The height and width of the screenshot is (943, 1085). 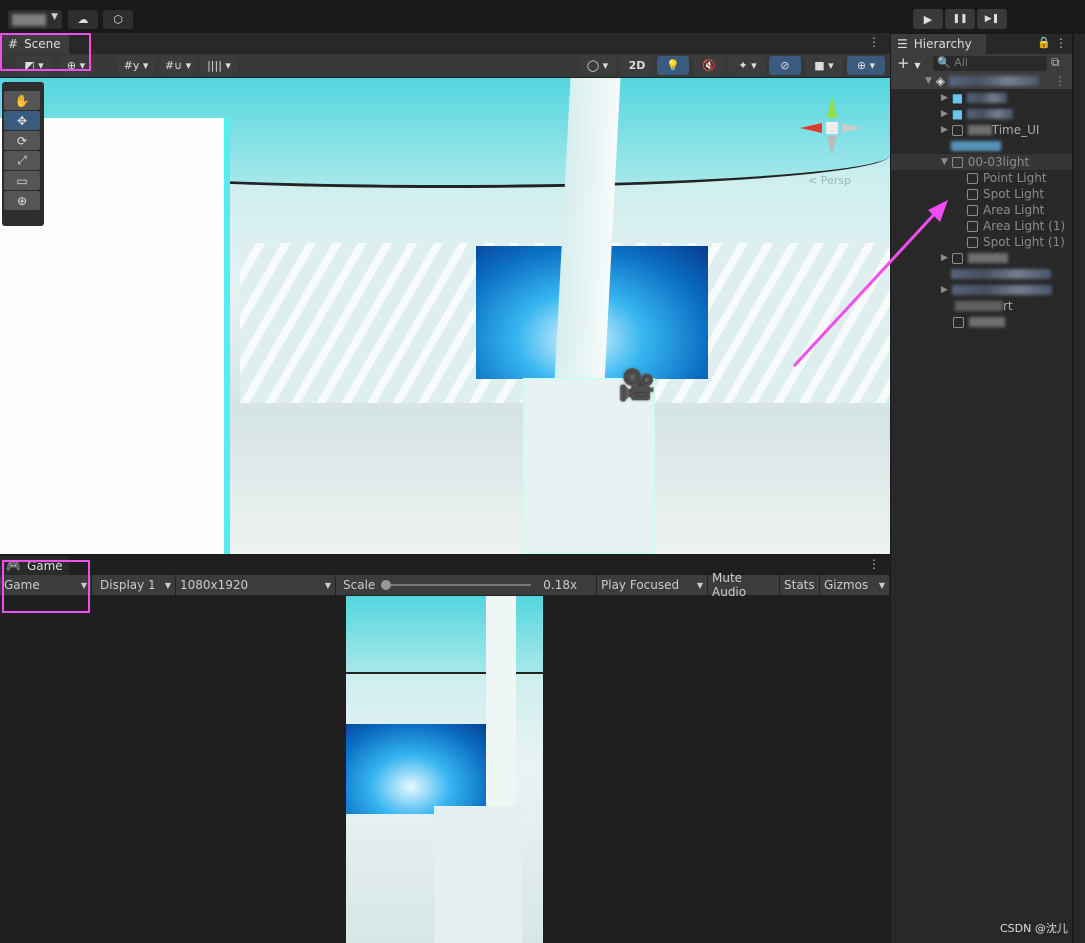 What do you see at coordinates (54, 17) in the screenshot?
I see `chevron-down-icon: ▼` at bounding box center [54, 17].